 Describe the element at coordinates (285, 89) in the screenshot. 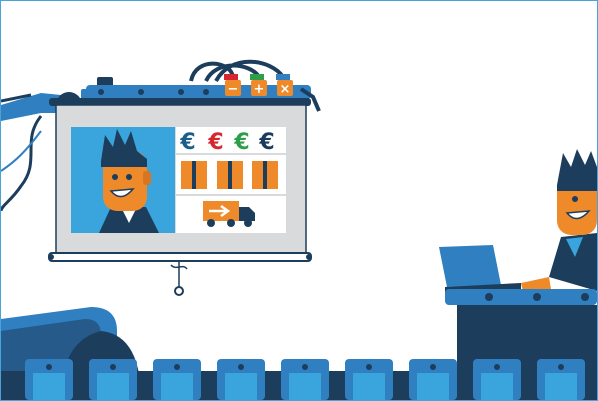

I see `close-symbol: ×` at that location.